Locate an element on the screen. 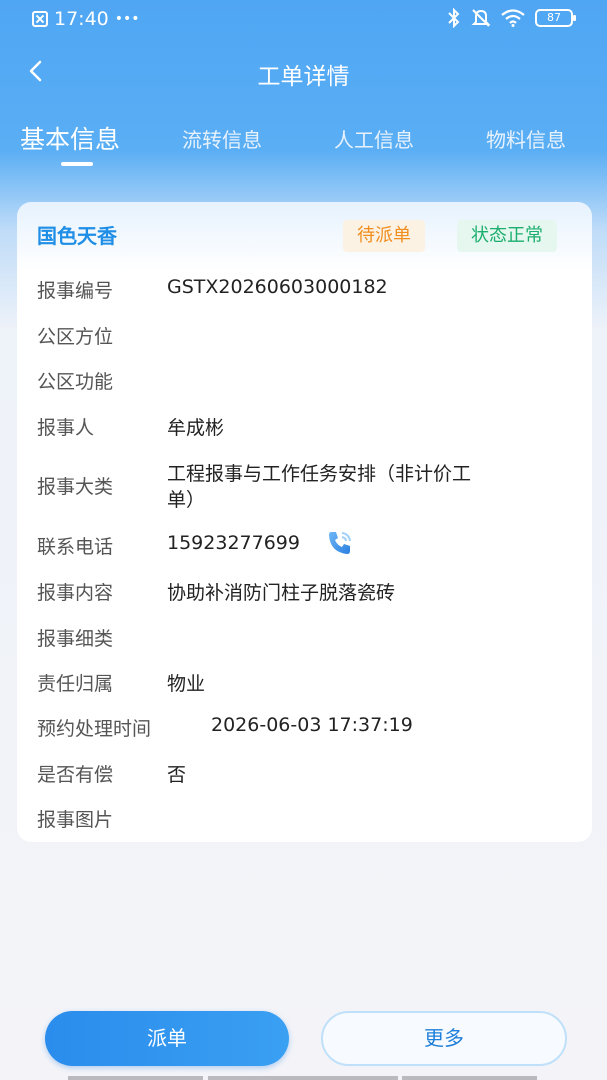 The width and height of the screenshot is (607, 1080). status-dots: ••• is located at coordinates (127, 19).